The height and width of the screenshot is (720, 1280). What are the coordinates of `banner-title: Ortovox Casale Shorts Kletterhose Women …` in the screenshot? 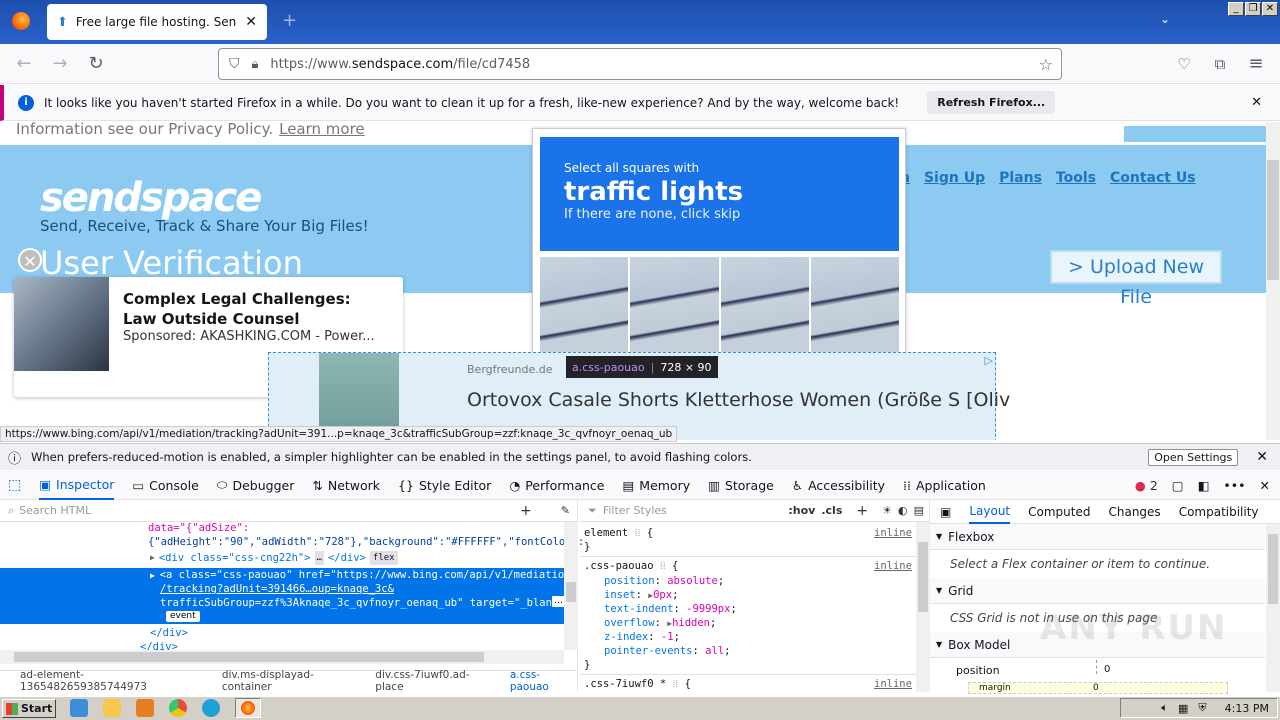 It's located at (738, 400).